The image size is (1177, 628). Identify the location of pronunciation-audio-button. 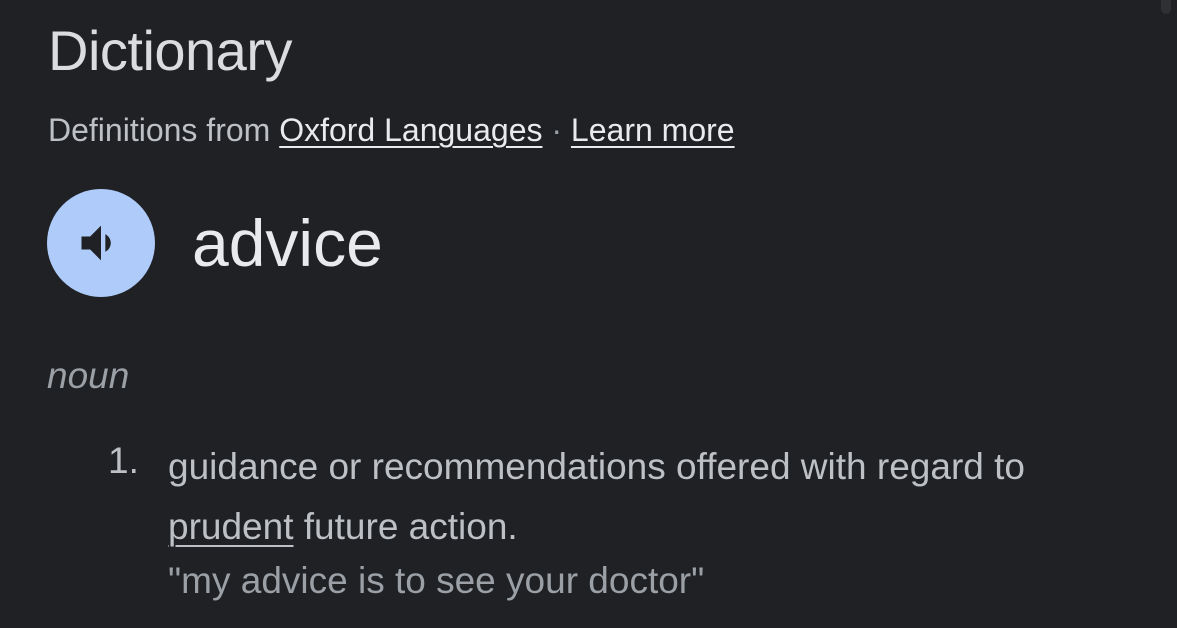
(101, 243).